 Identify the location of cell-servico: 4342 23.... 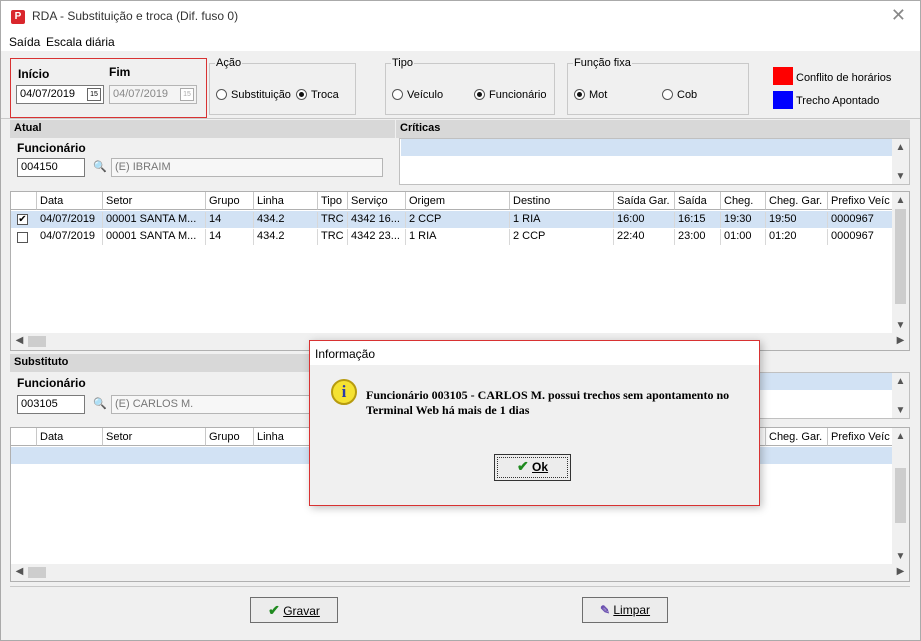
(377, 237).